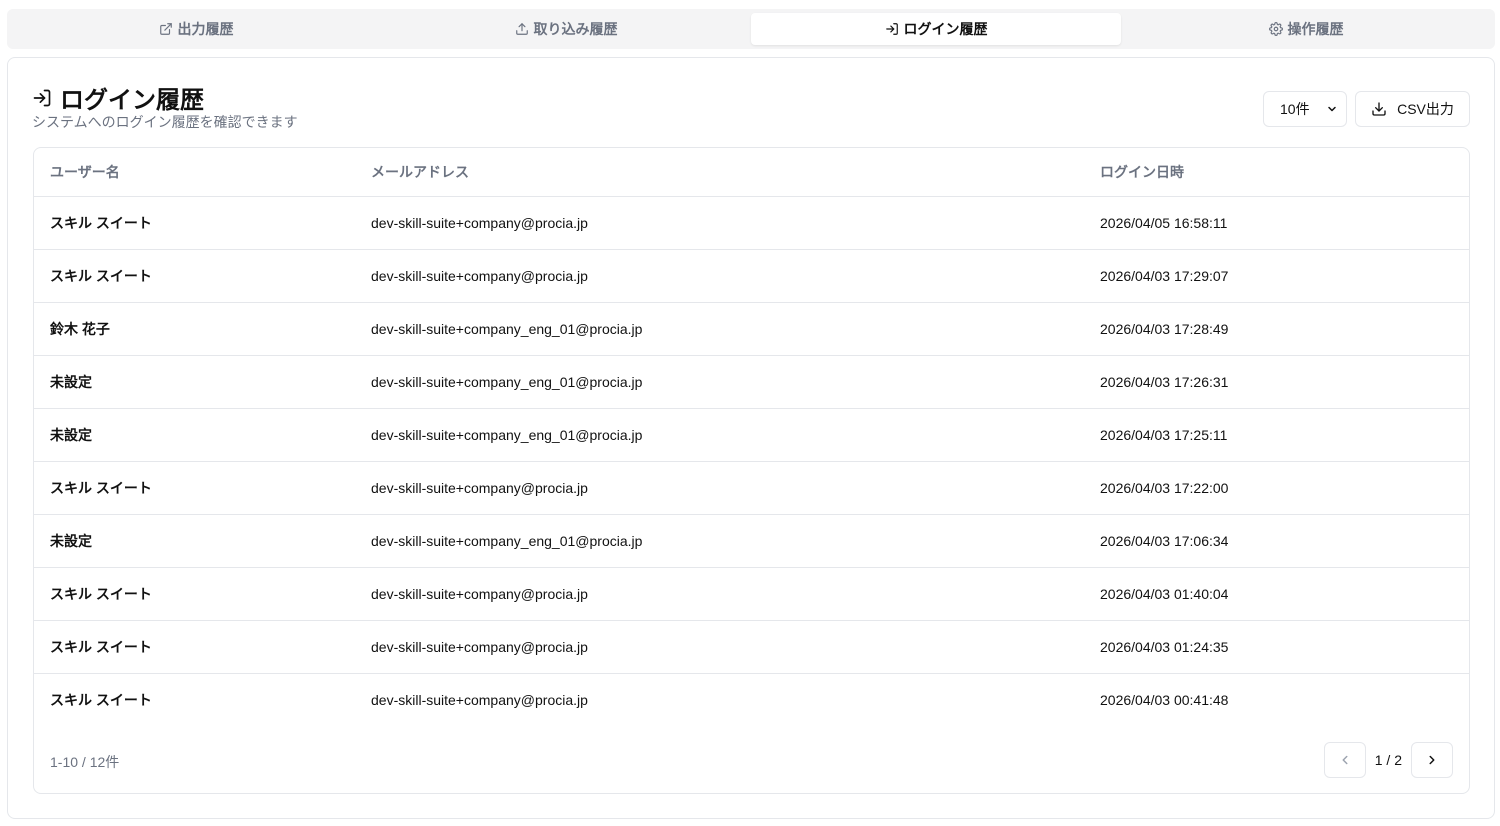 The image size is (1500, 826). I want to click on pagination: 1 / 2, so click(1388, 760).